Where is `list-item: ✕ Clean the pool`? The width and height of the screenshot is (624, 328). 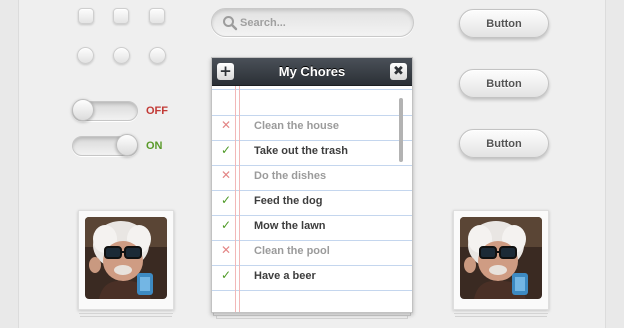
list-item: ✕ Clean the pool is located at coordinates (305, 251).